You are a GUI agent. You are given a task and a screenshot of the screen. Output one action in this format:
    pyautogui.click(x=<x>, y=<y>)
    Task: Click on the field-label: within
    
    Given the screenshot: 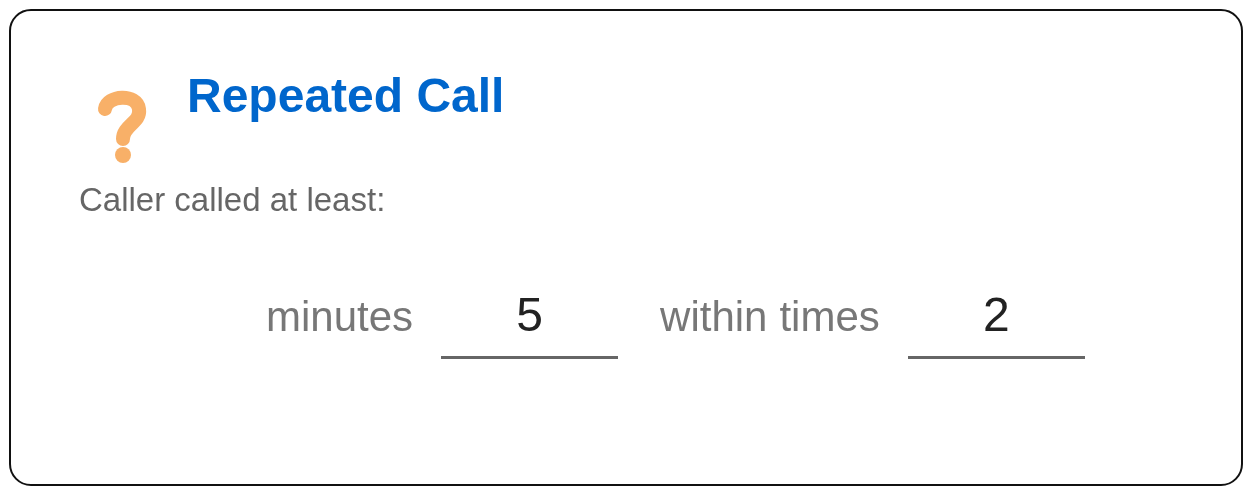 What is the action you would take?
    pyautogui.click(x=714, y=317)
    